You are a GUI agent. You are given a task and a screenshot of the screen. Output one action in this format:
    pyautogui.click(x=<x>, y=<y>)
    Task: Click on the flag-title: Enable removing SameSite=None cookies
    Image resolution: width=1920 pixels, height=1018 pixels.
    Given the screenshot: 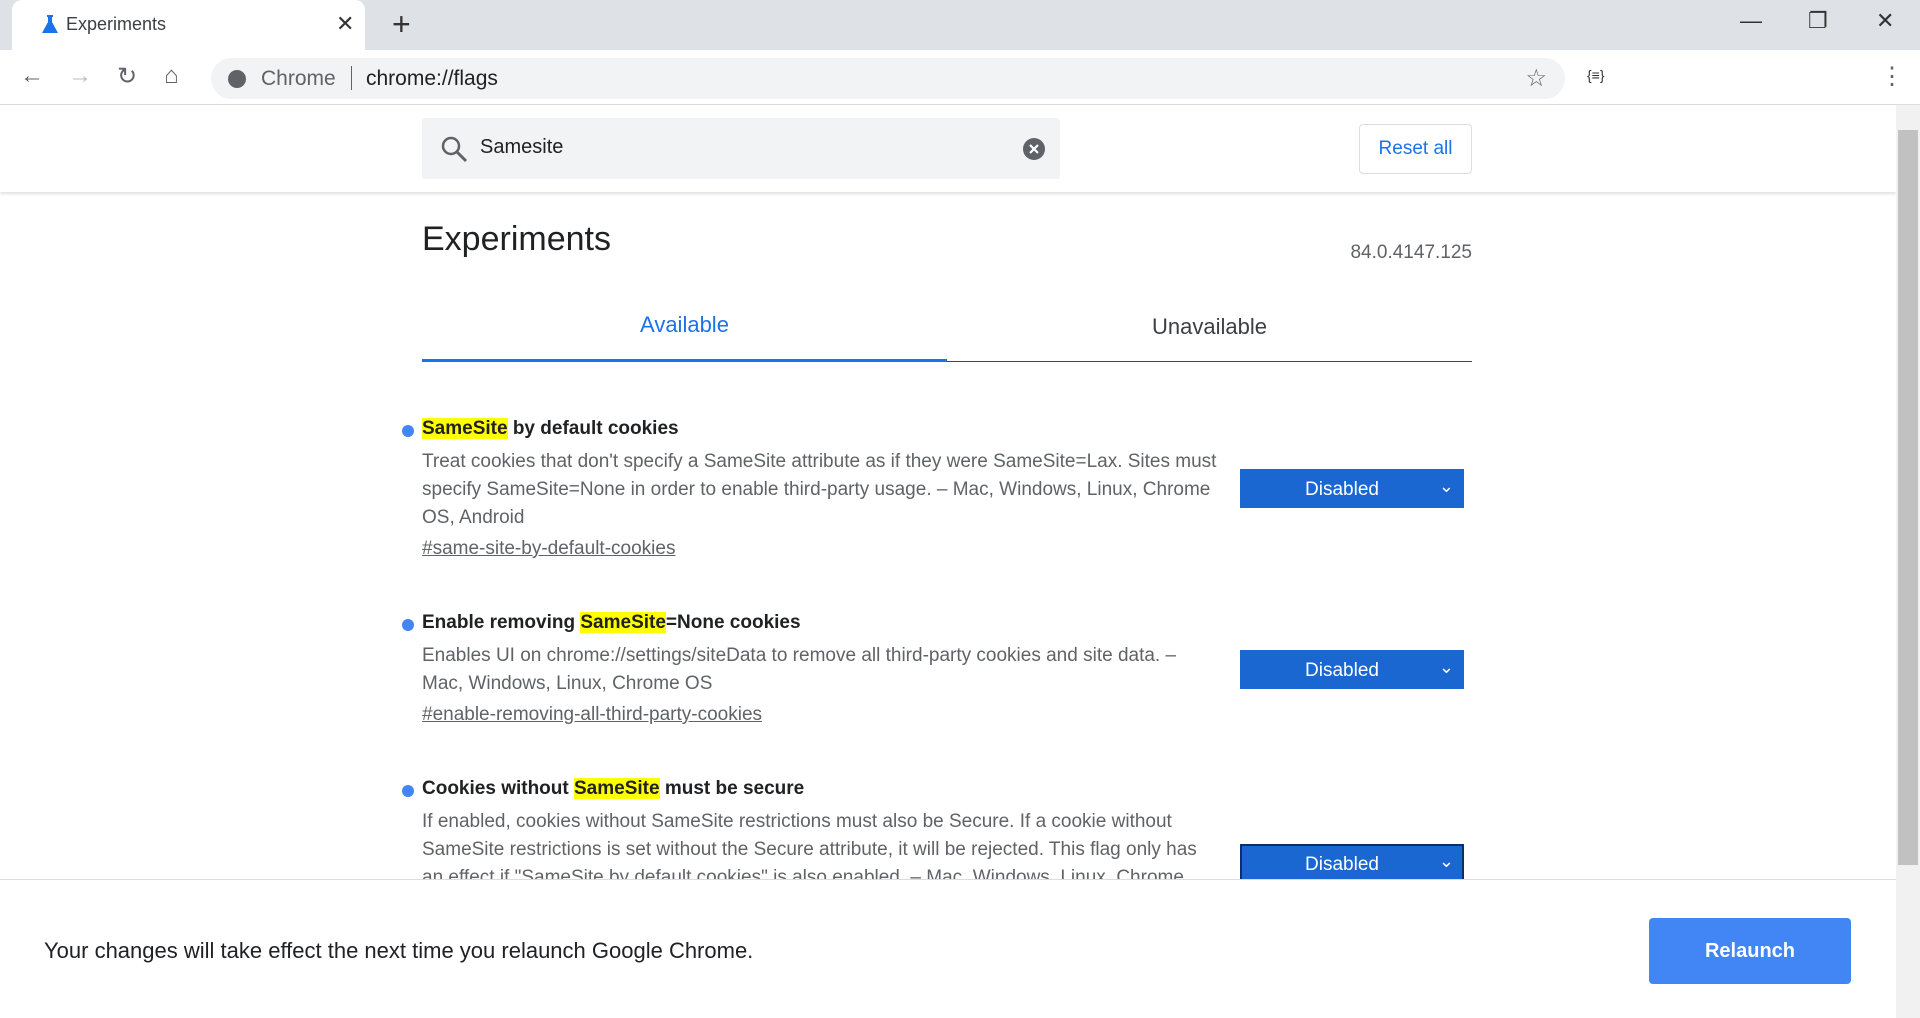 What is the action you would take?
    pyautogui.click(x=611, y=623)
    